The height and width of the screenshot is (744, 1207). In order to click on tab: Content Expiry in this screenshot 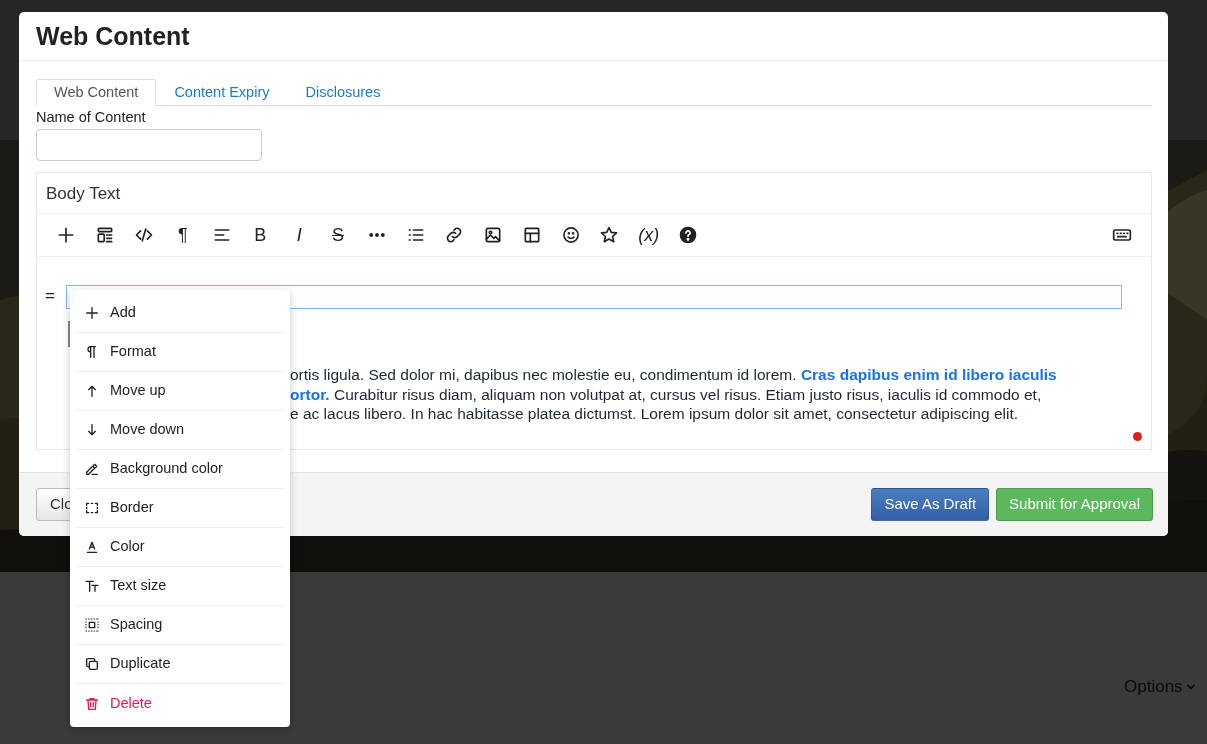, I will do `click(222, 92)`.